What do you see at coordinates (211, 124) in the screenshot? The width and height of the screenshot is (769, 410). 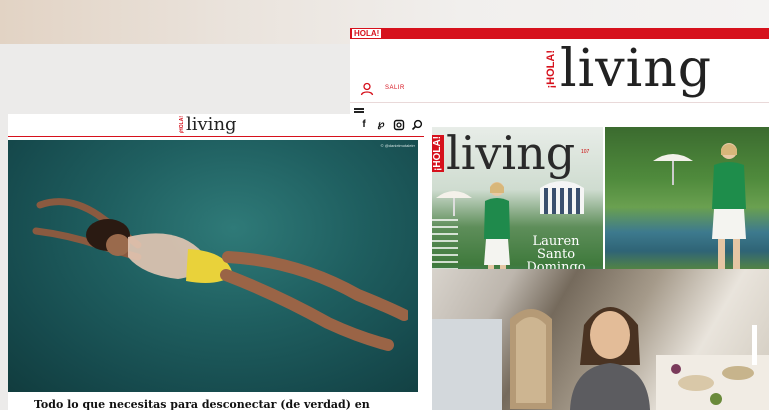 I see `article-logo-living: living` at bounding box center [211, 124].